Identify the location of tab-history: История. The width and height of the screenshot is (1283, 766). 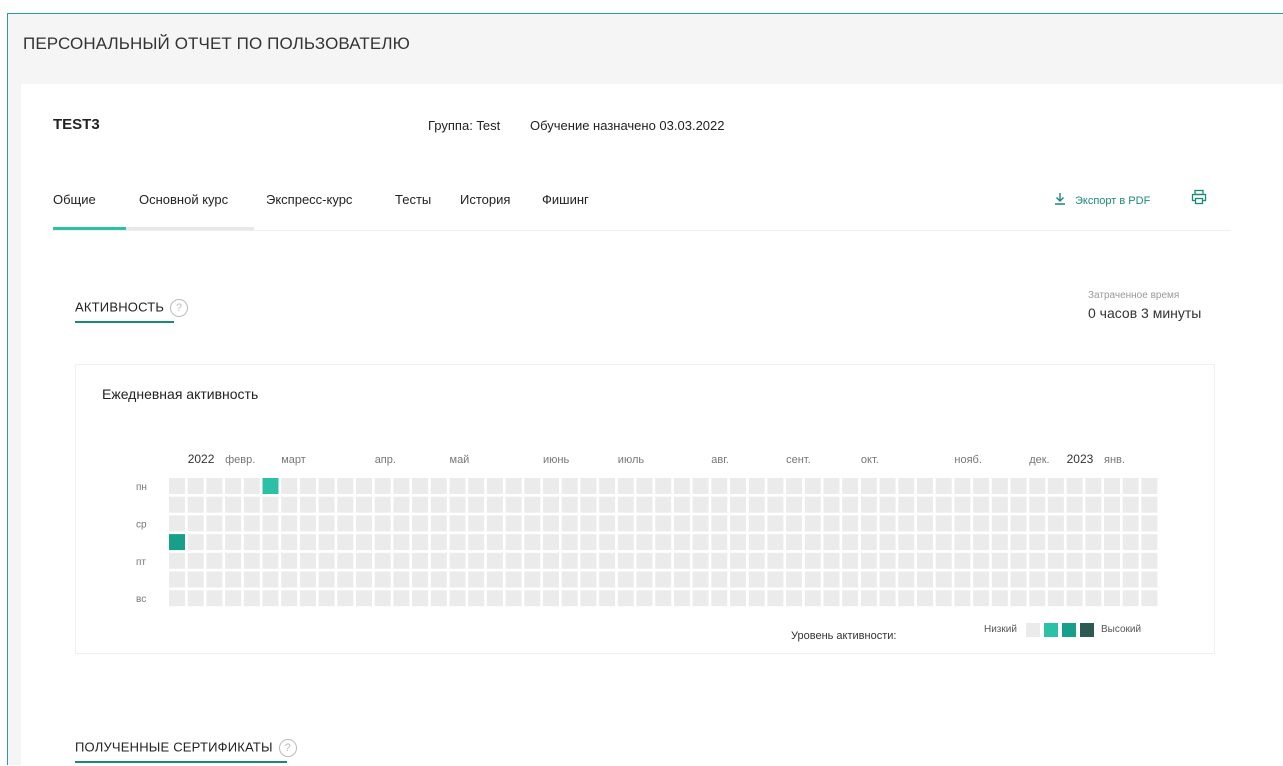
(485, 199).